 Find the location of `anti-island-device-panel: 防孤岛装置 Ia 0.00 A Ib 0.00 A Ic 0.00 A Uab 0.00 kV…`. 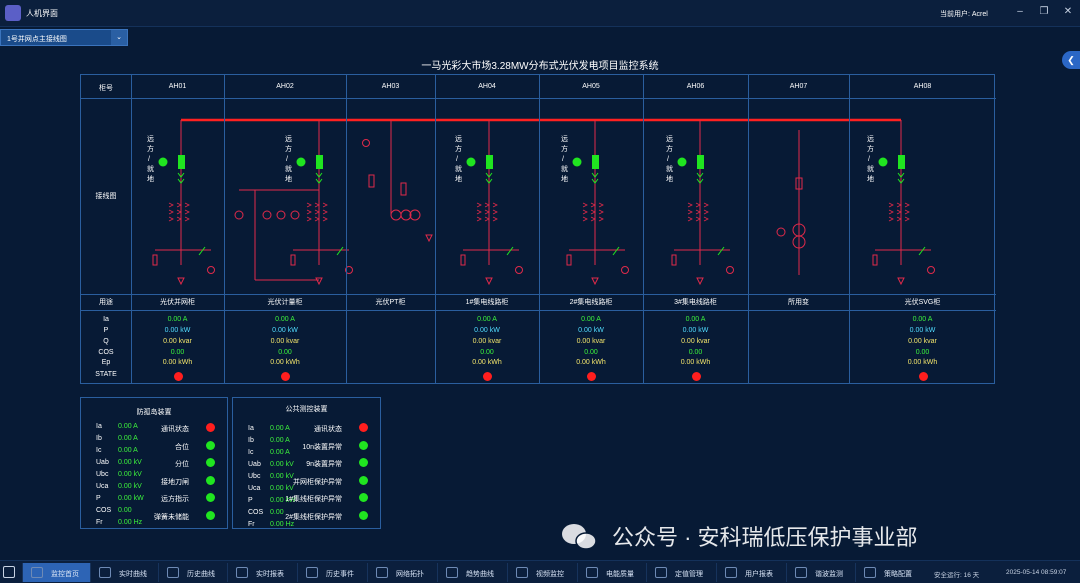

anti-island-device-panel: 防孤岛装置 Ia 0.00 A Ib 0.00 A Ic 0.00 A Uab 0.00 kV… is located at coordinates (154, 463).